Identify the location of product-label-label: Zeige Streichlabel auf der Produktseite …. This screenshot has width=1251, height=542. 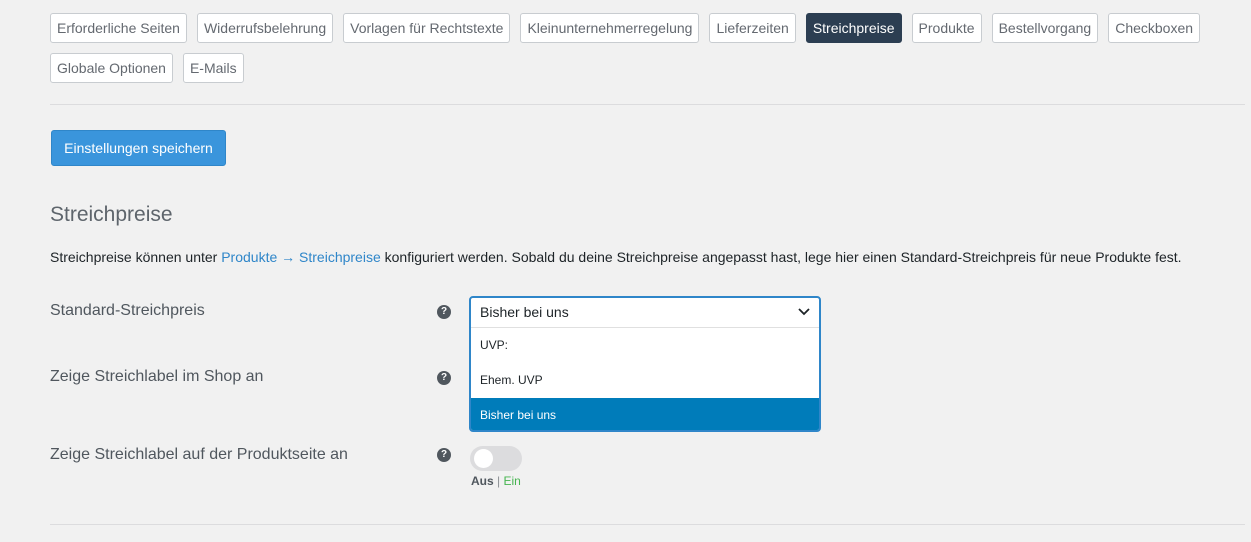
(199, 454).